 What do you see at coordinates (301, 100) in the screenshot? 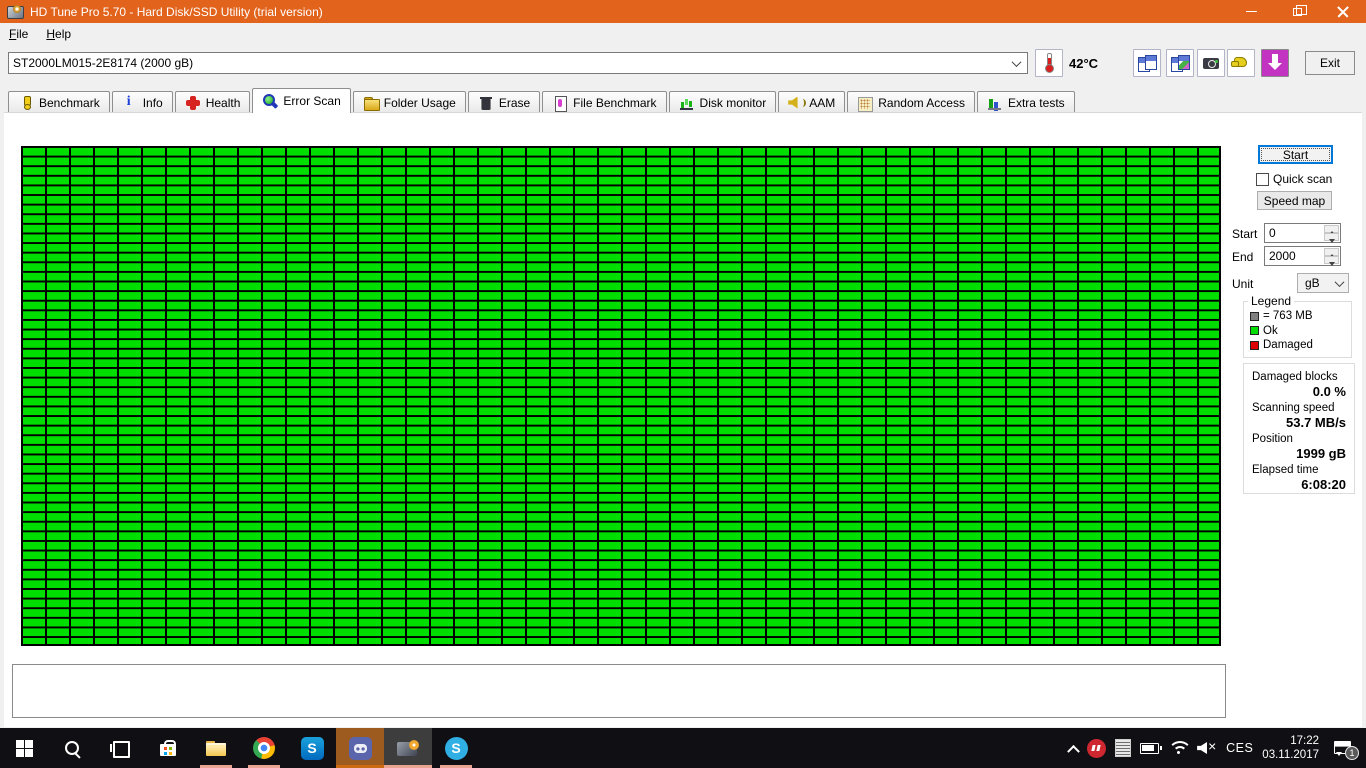
I see `tab-error-scan: Error Scan` at bounding box center [301, 100].